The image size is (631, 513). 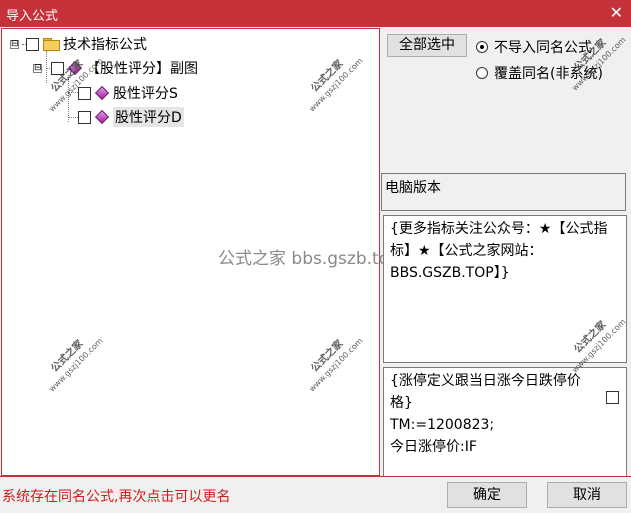 What do you see at coordinates (487, 495) in the screenshot?
I see `ok-button: 确定` at bounding box center [487, 495].